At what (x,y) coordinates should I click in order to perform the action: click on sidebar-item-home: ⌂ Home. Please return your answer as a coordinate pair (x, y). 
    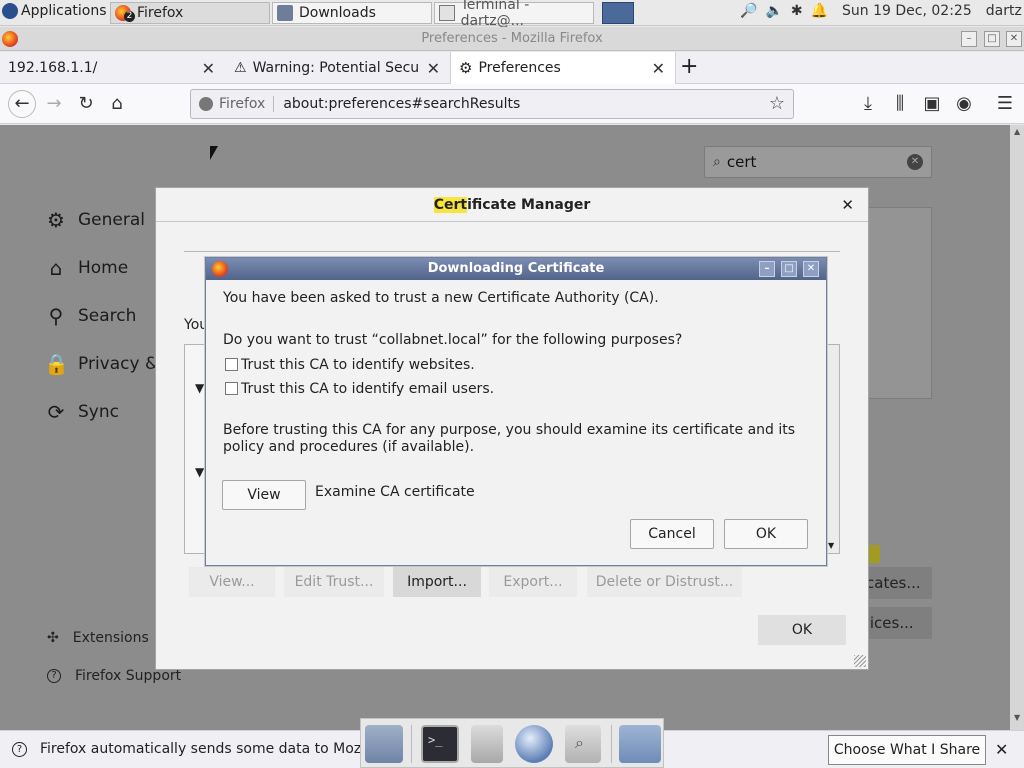
    Looking at the image, I should click on (86, 268).